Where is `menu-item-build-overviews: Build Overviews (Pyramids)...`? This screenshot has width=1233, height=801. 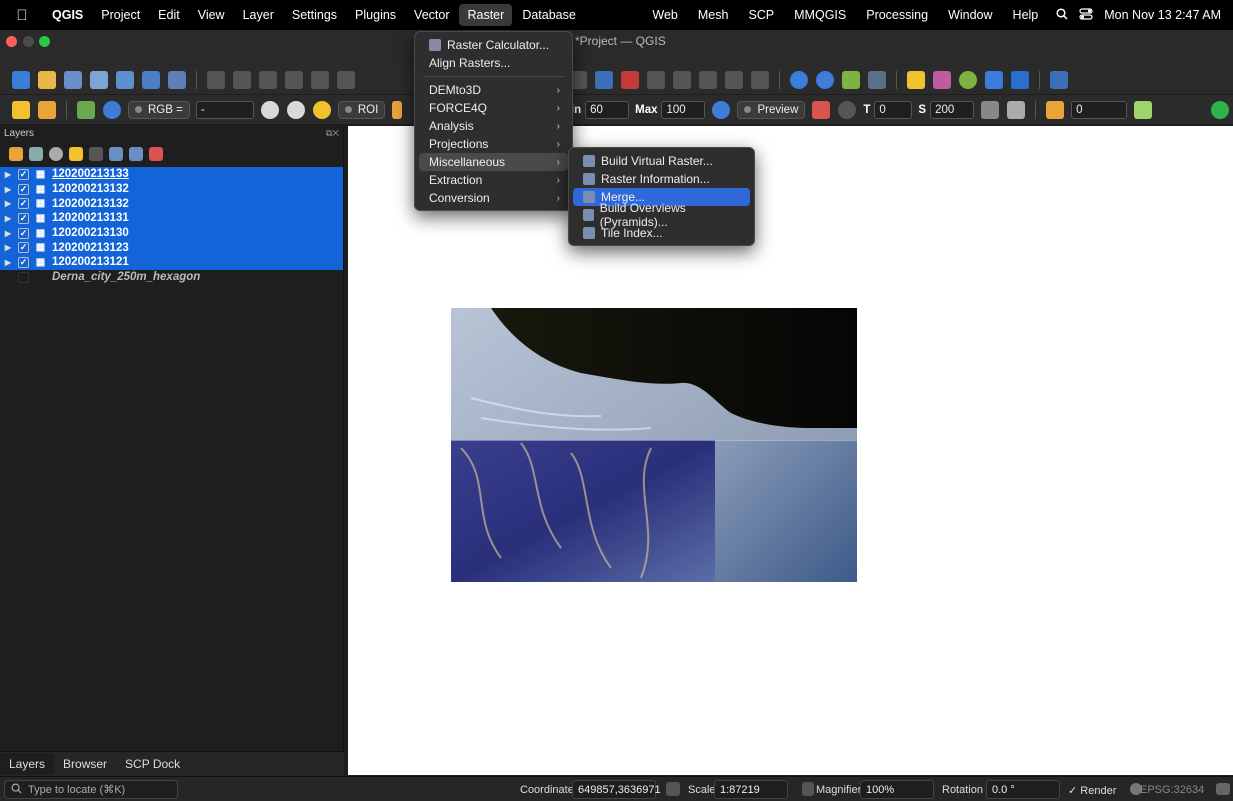 menu-item-build-overviews: Build Overviews (Pyramids)... is located at coordinates (661, 215).